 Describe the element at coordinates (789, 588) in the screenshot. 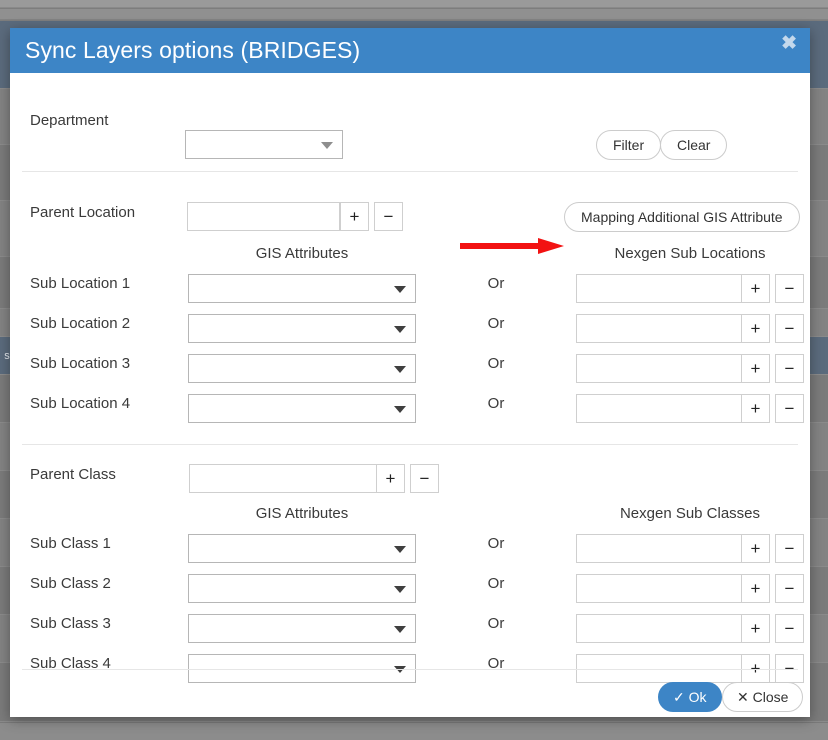

I see `sub-class-2-remove-button: −` at that location.